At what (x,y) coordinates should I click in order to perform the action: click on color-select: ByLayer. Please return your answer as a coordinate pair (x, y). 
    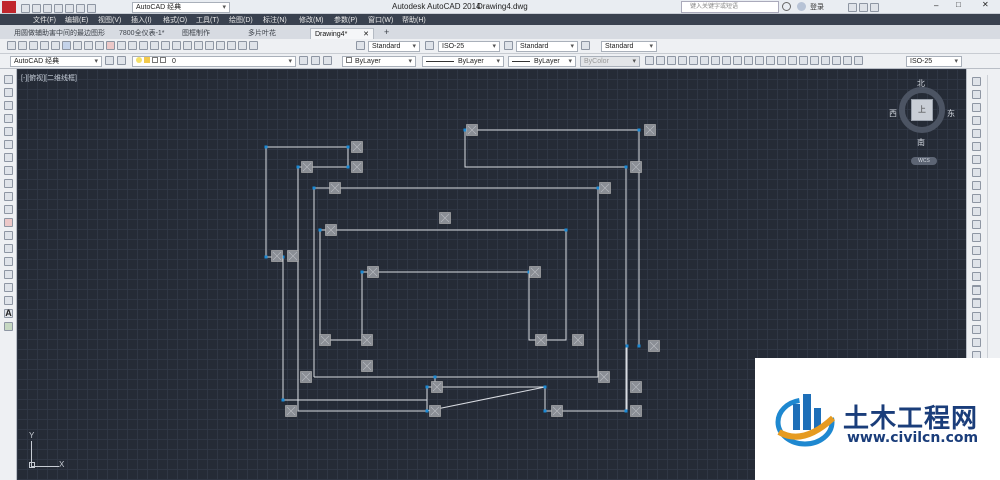
    Looking at the image, I should click on (379, 61).